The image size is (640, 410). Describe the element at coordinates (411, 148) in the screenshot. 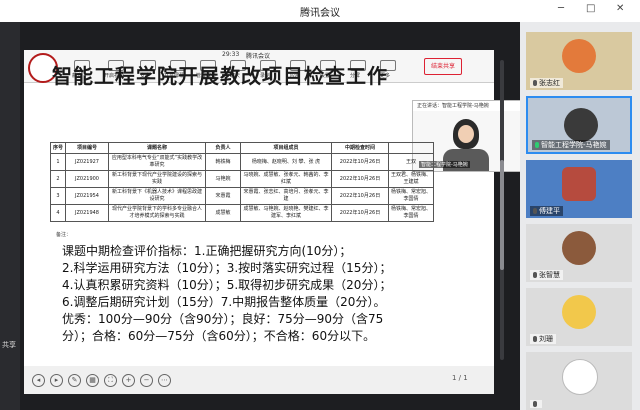

I see `table-header` at that location.